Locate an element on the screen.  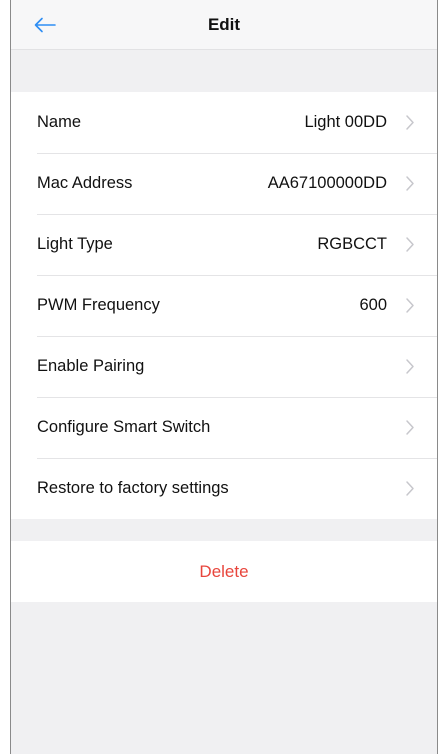
pwm-frequency-label: PWM Frequency is located at coordinates (98, 305).